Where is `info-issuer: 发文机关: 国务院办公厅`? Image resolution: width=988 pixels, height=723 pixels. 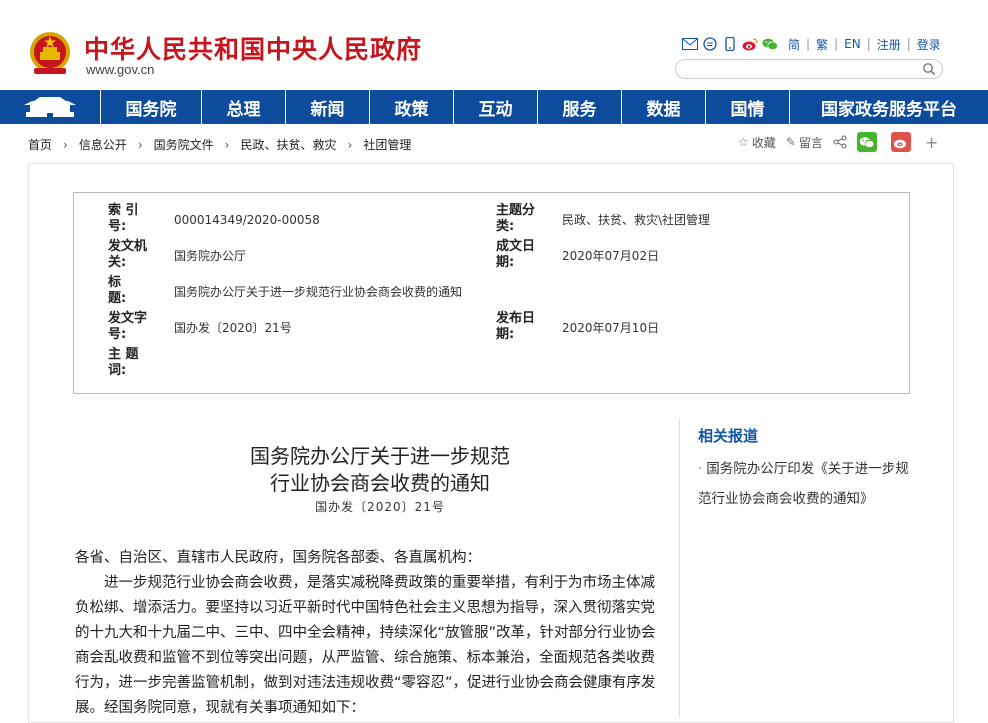
info-issuer: 发文机关: 国务院办公厅 is located at coordinates (177, 255).